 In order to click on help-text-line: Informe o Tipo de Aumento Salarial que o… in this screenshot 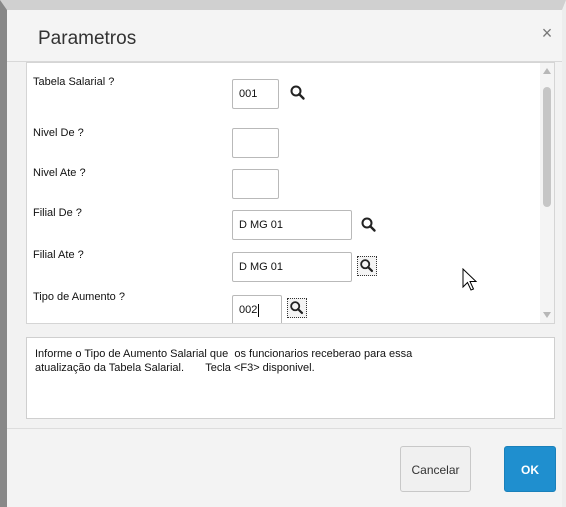, I will do `click(224, 354)`.